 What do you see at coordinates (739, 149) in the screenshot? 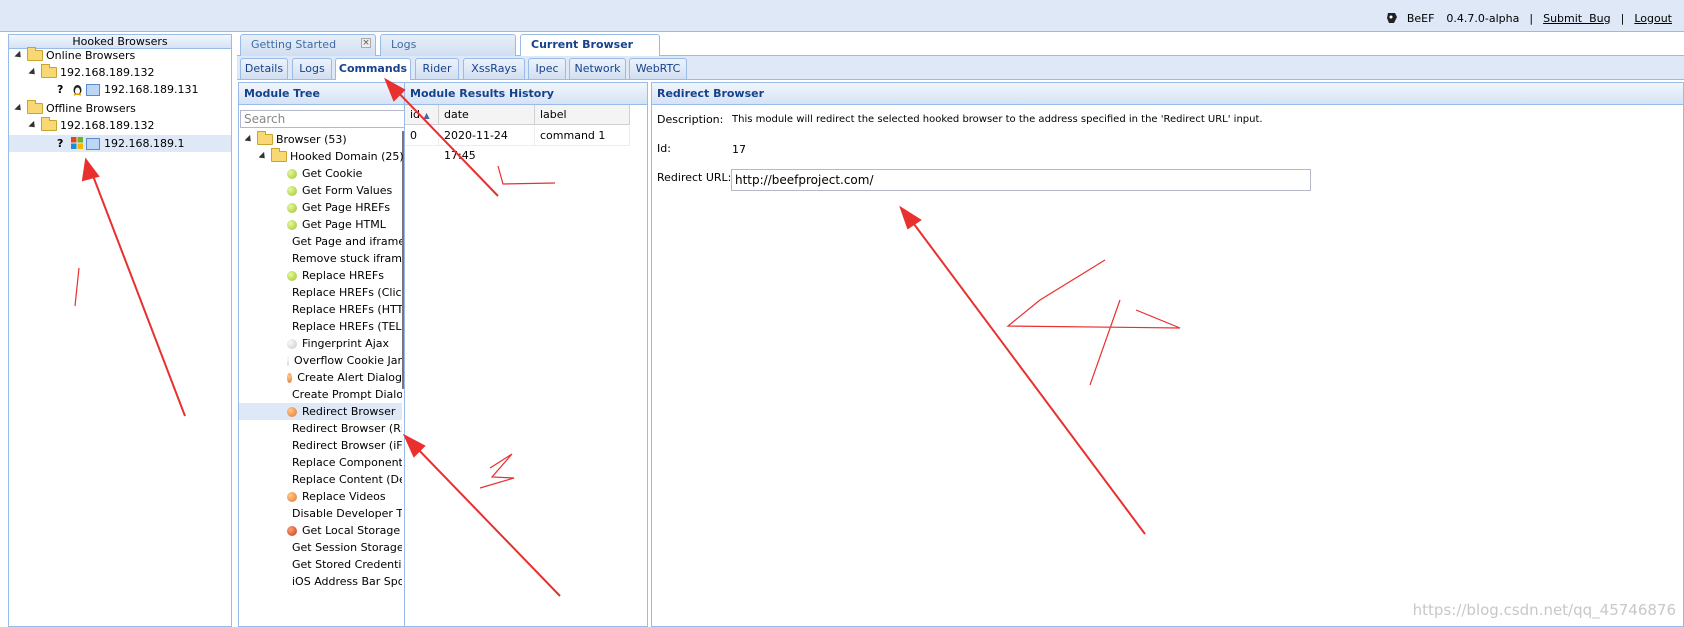
I see `id-value: 17` at bounding box center [739, 149].